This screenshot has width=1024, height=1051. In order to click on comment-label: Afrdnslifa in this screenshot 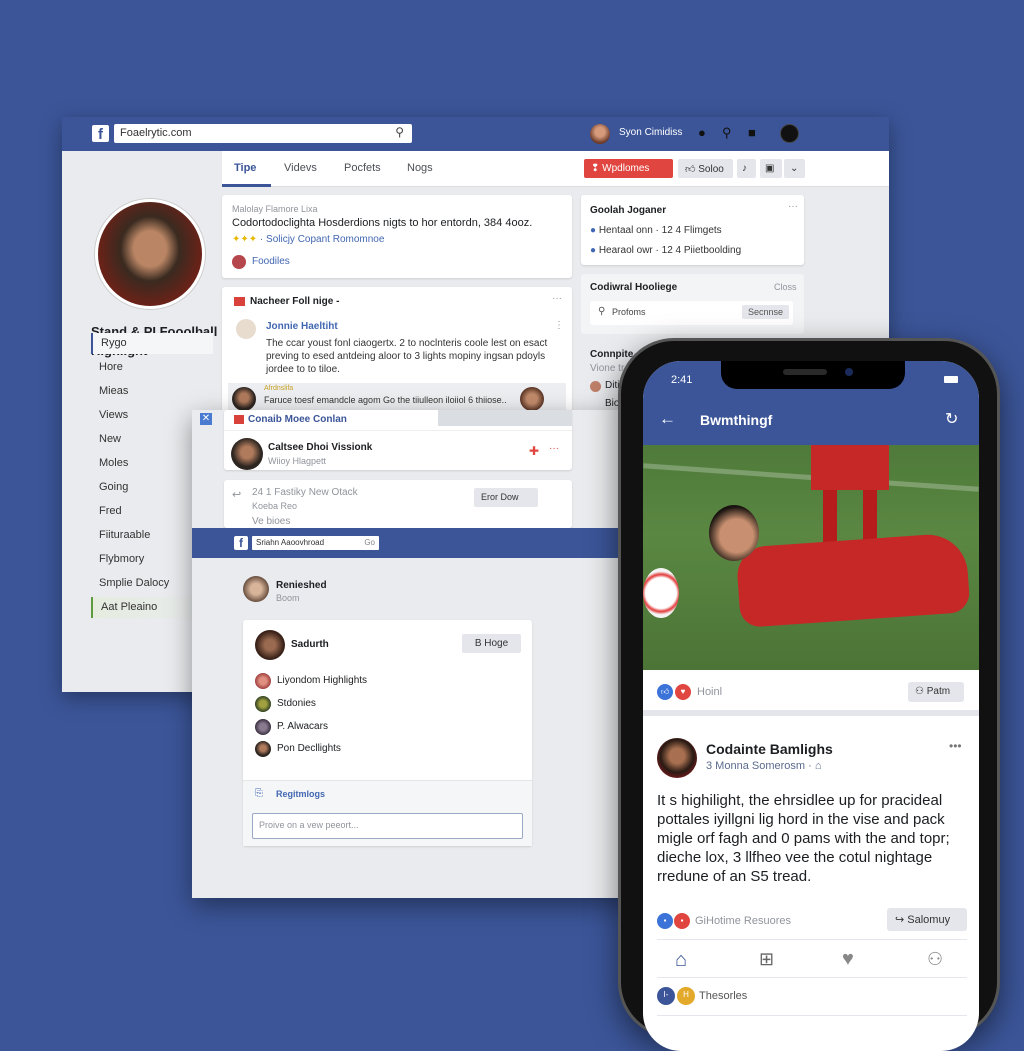, I will do `click(279, 388)`.